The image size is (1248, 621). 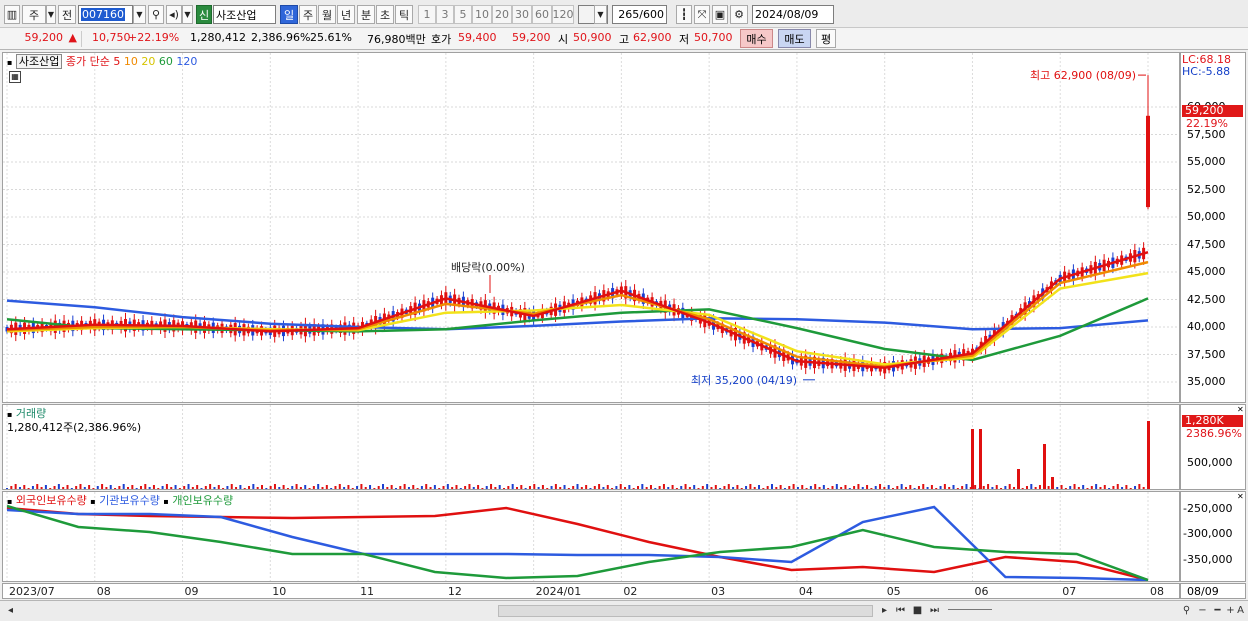 What do you see at coordinates (289, 14) in the screenshot?
I see `period-day: 일` at bounding box center [289, 14].